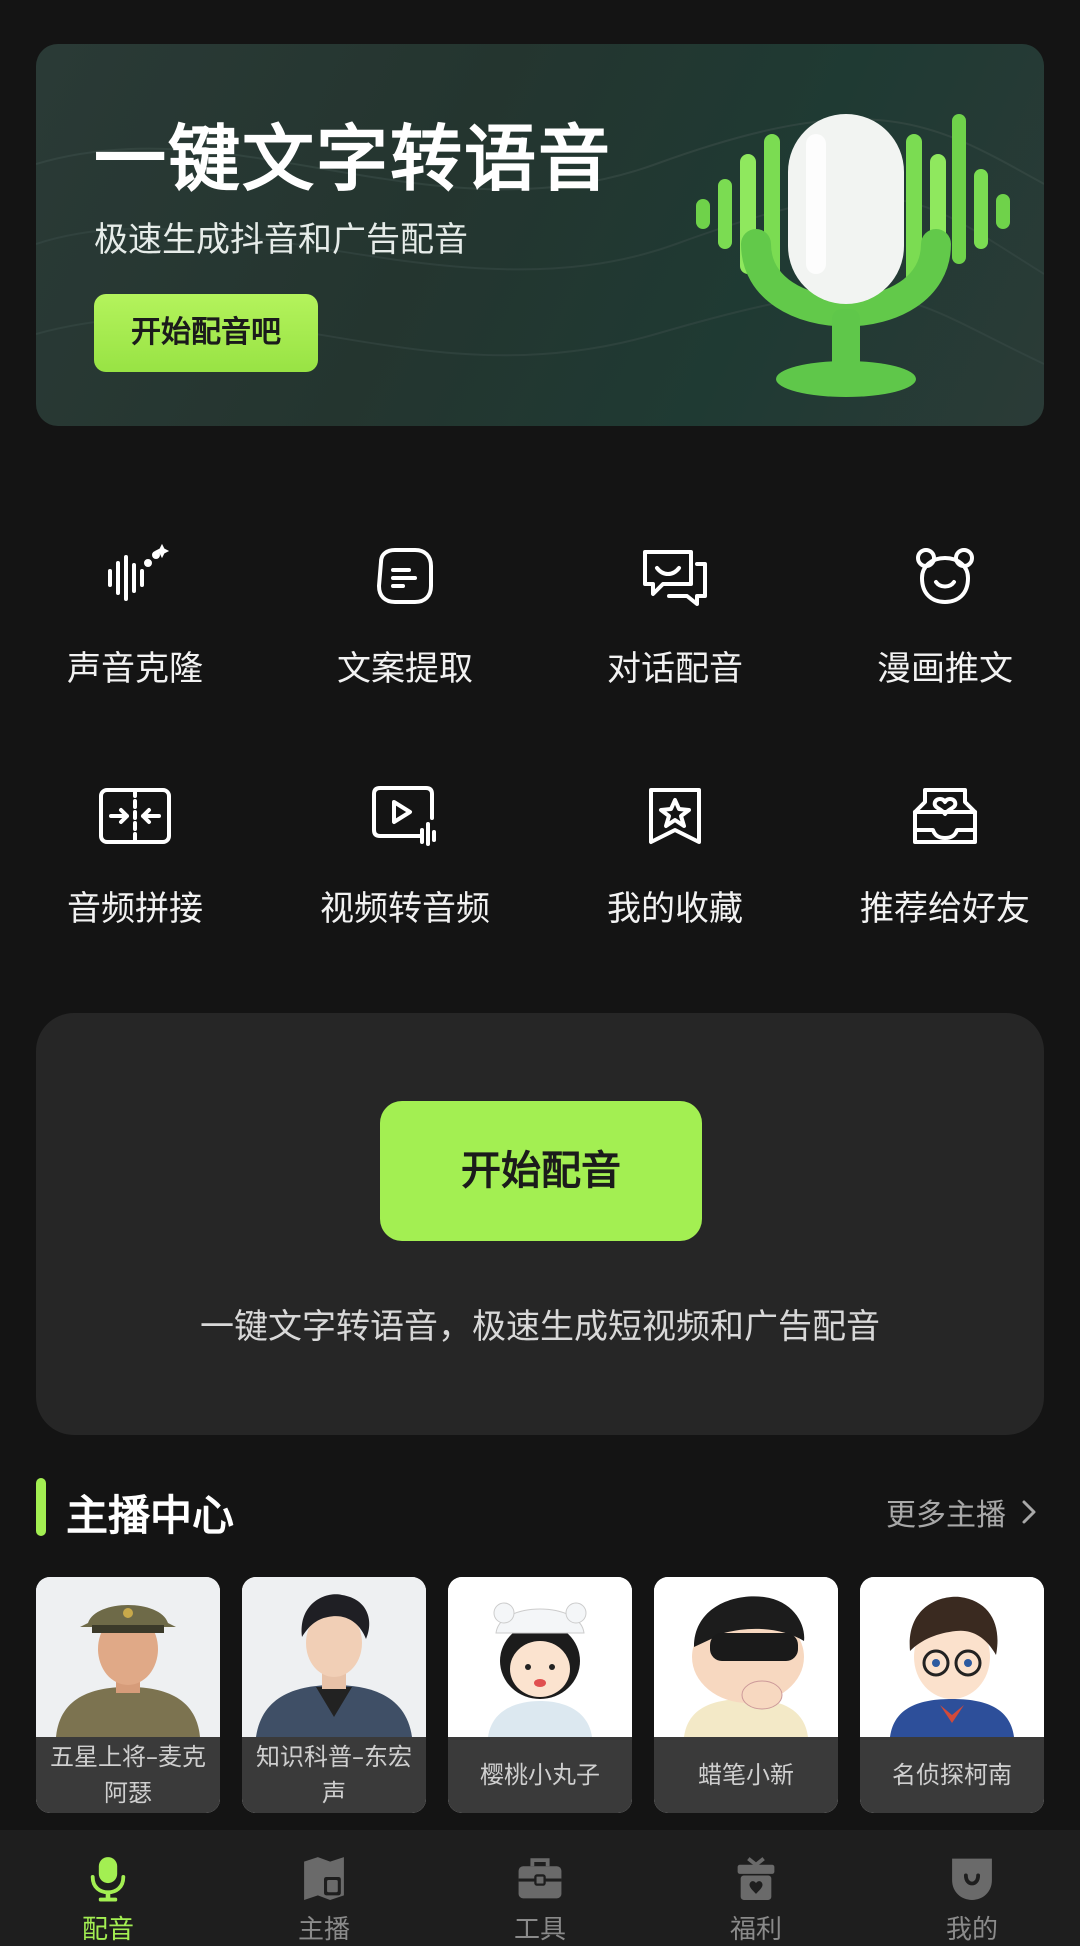 The image size is (1080, 1946). I want to click on feature-label: 推荐给好友, so click(945, 909).